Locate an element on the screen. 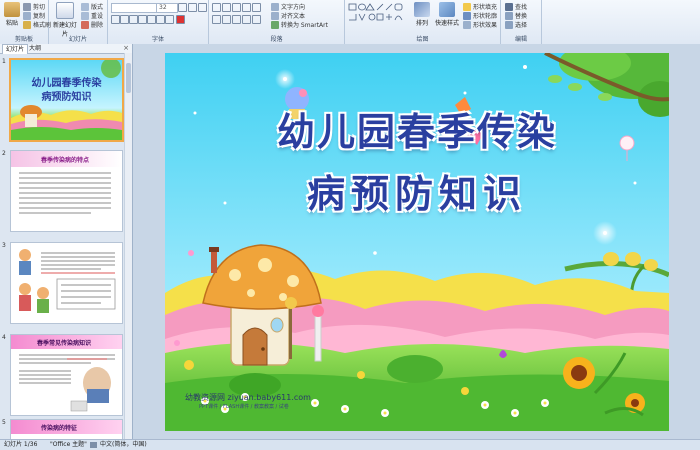  slide4-thumbnail-art is located at coordinates (67, 383).